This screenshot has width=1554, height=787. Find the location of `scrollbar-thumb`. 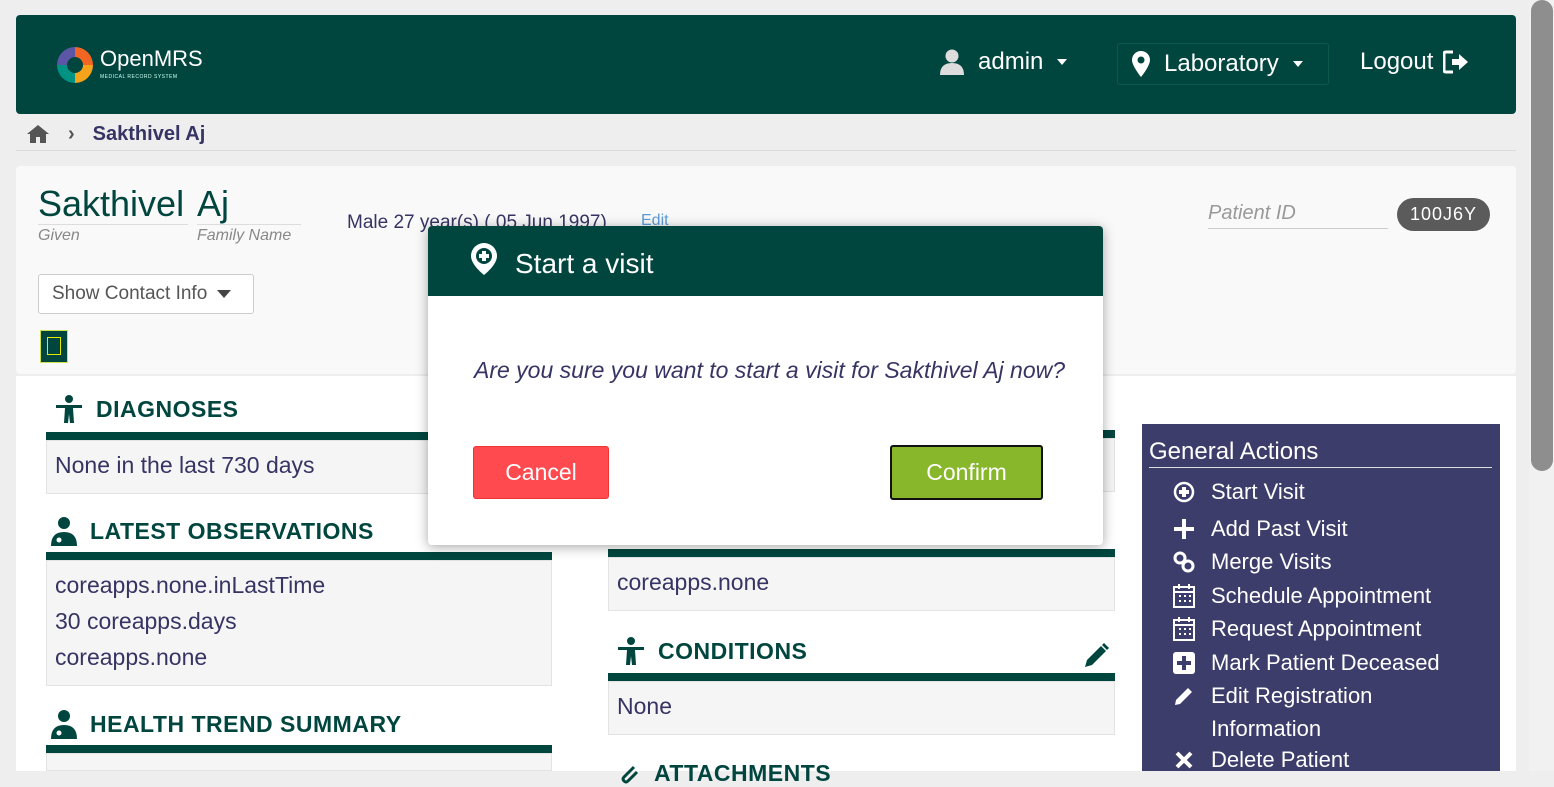

scrollbar-thumb is located at coordinates (1542, 235).